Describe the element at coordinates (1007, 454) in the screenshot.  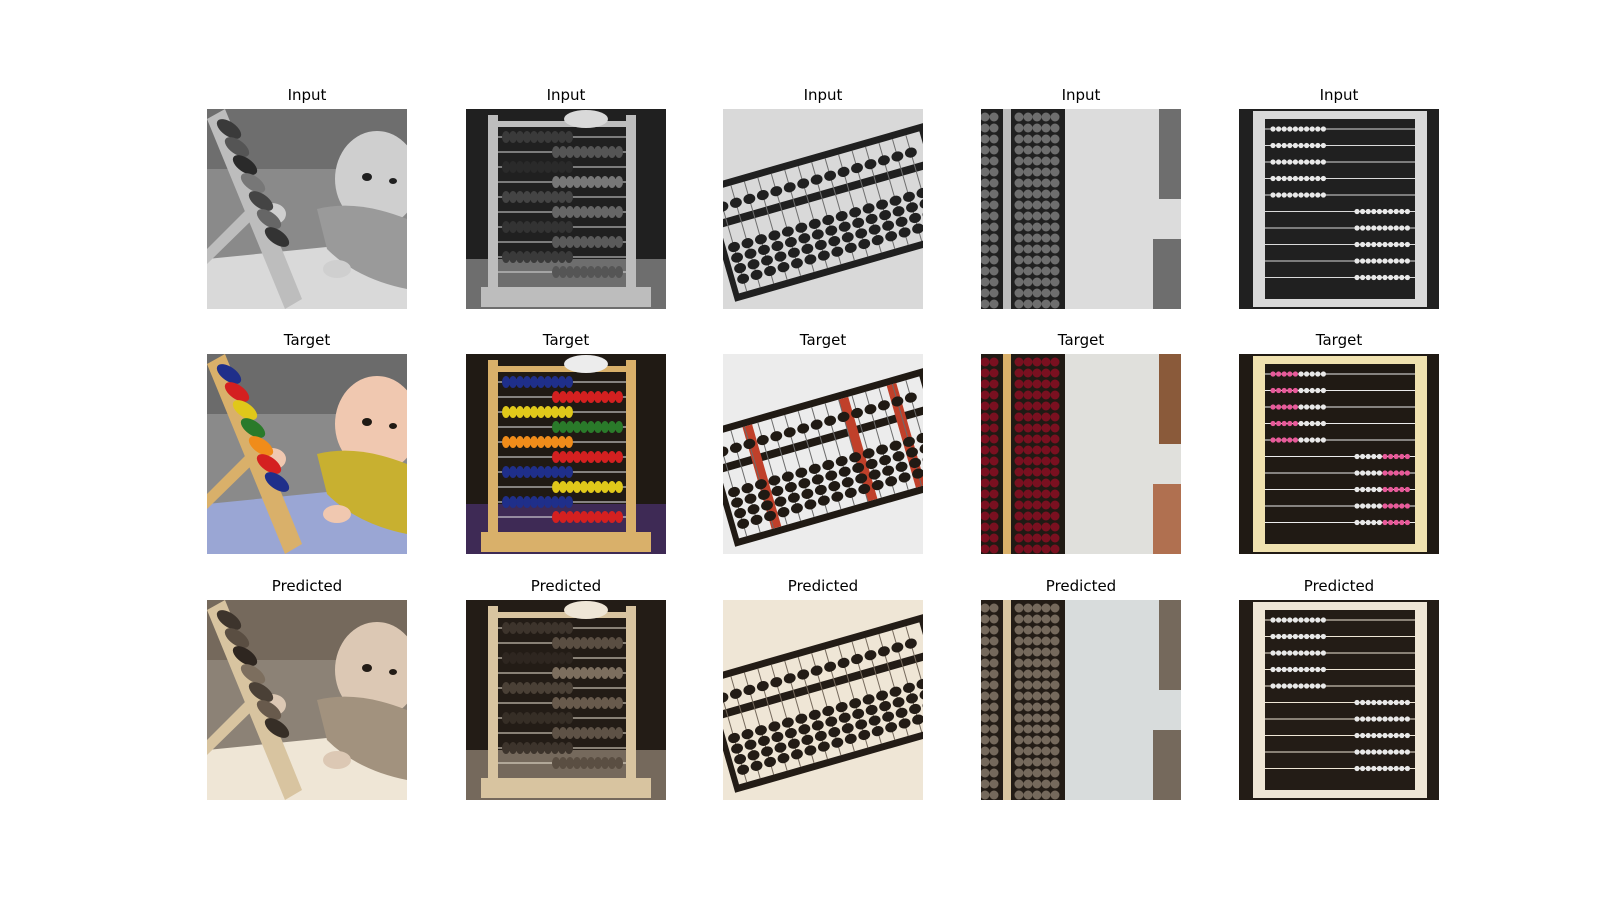
I see `abacus-divider` at that location.